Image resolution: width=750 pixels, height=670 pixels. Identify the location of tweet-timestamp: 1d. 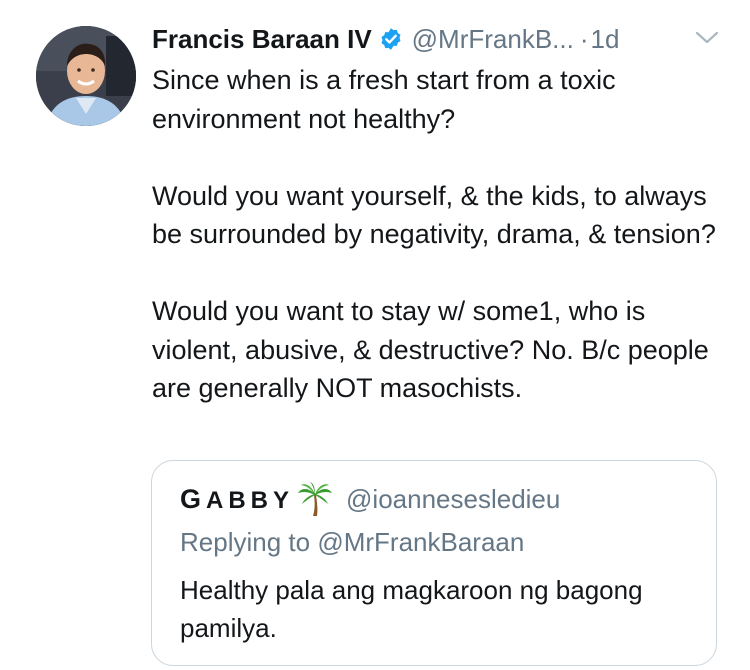
(605, 39).